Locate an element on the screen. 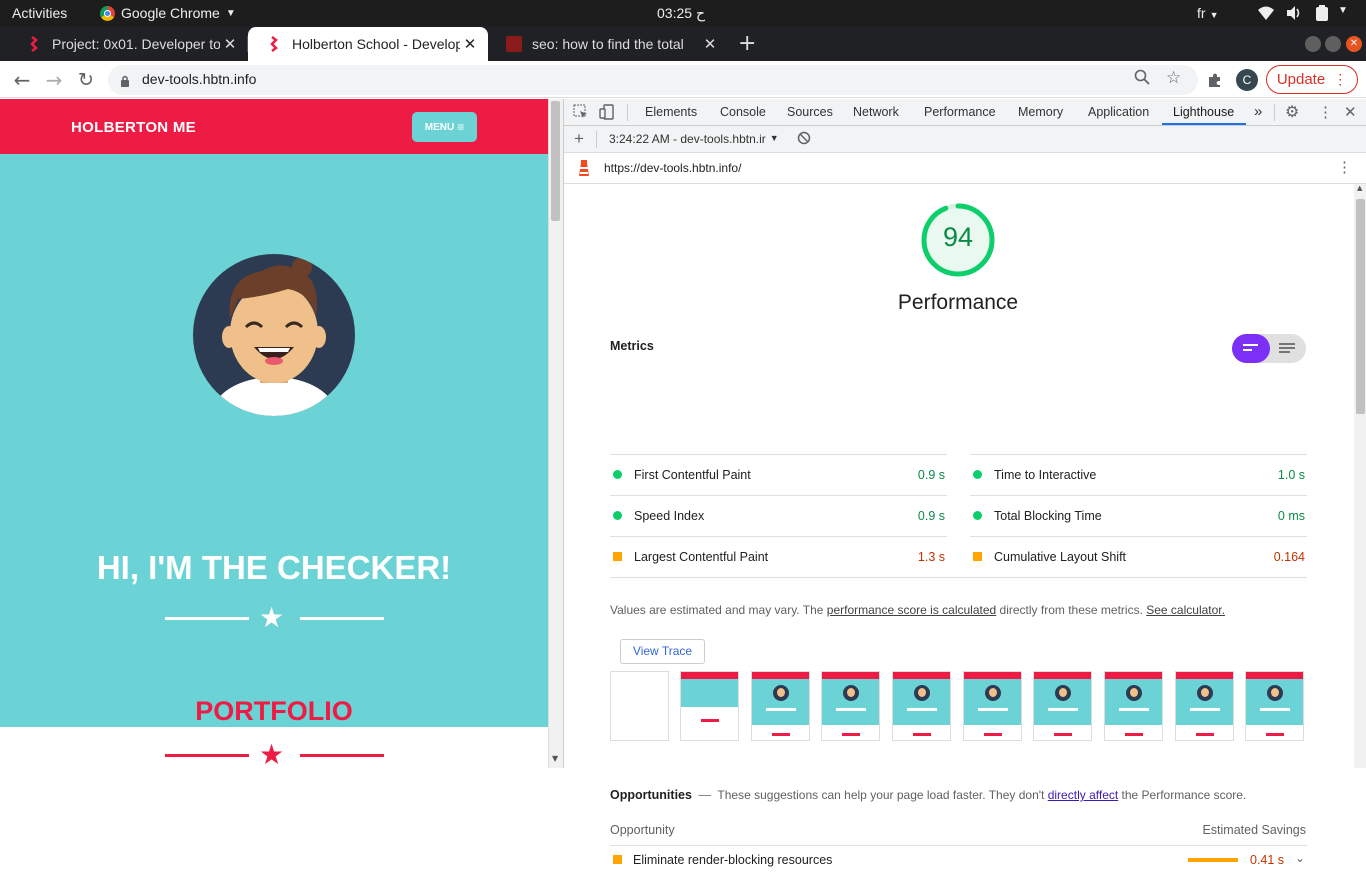 This screenshot has height=876, width=1366. more-tabs-chevron-icon: » is located at coordinates (1258, 111).